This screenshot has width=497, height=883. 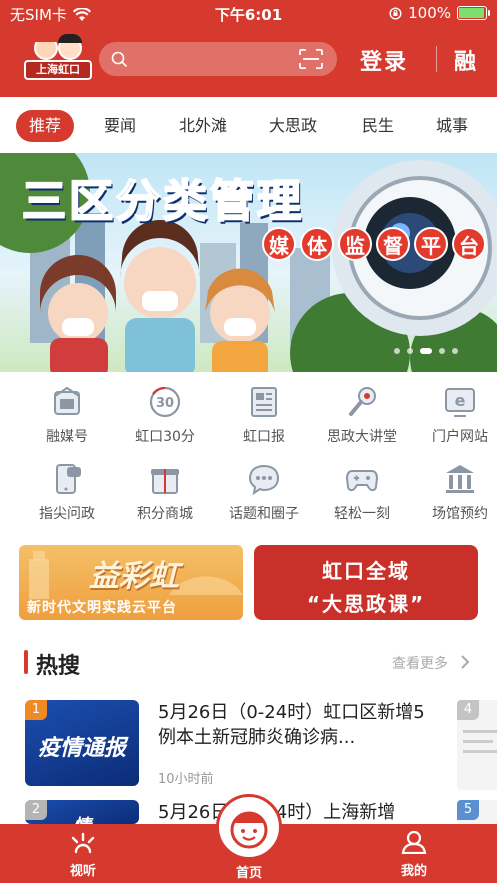 I want to click on clock-30-icon: 30, so click(x=165, y=402).